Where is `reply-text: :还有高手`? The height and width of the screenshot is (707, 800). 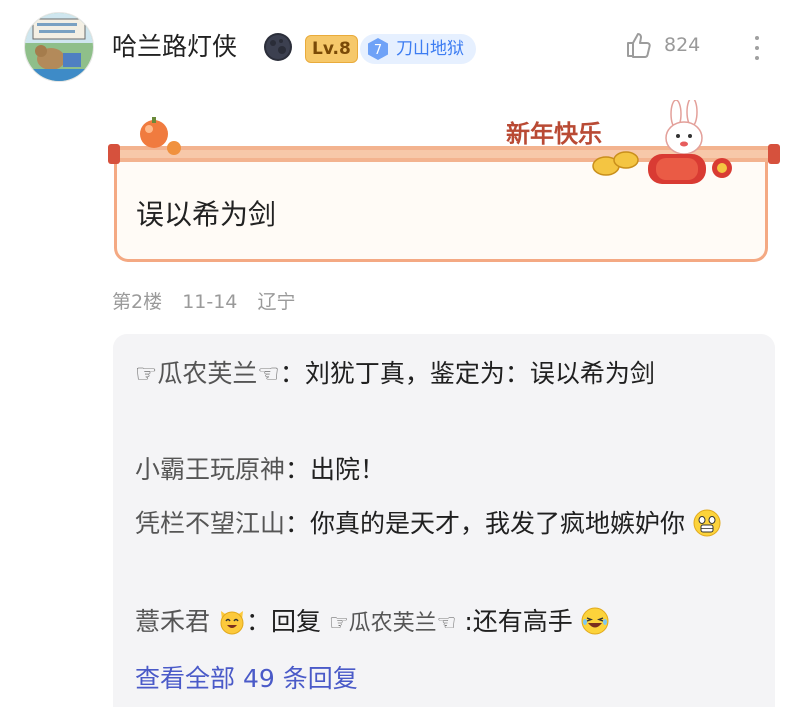 reply-text: :还有高手 is located at coordinates (518, 621).